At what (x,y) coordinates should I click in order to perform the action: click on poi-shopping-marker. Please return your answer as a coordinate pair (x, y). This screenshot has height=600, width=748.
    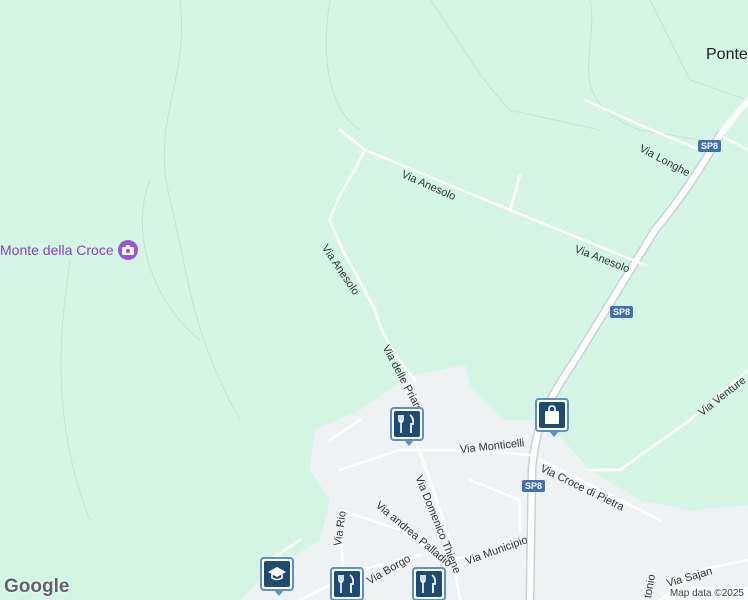
    Looking at the image, I should click on (552, 417).